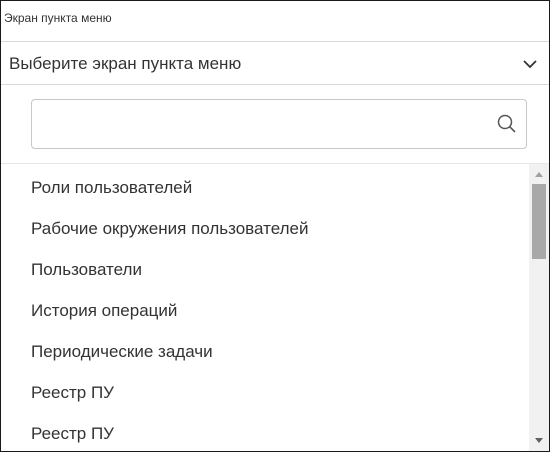 The image size is (550, 452). I want to click on select-placeholder: Выберите экран пункта меню, so click(125, 63).